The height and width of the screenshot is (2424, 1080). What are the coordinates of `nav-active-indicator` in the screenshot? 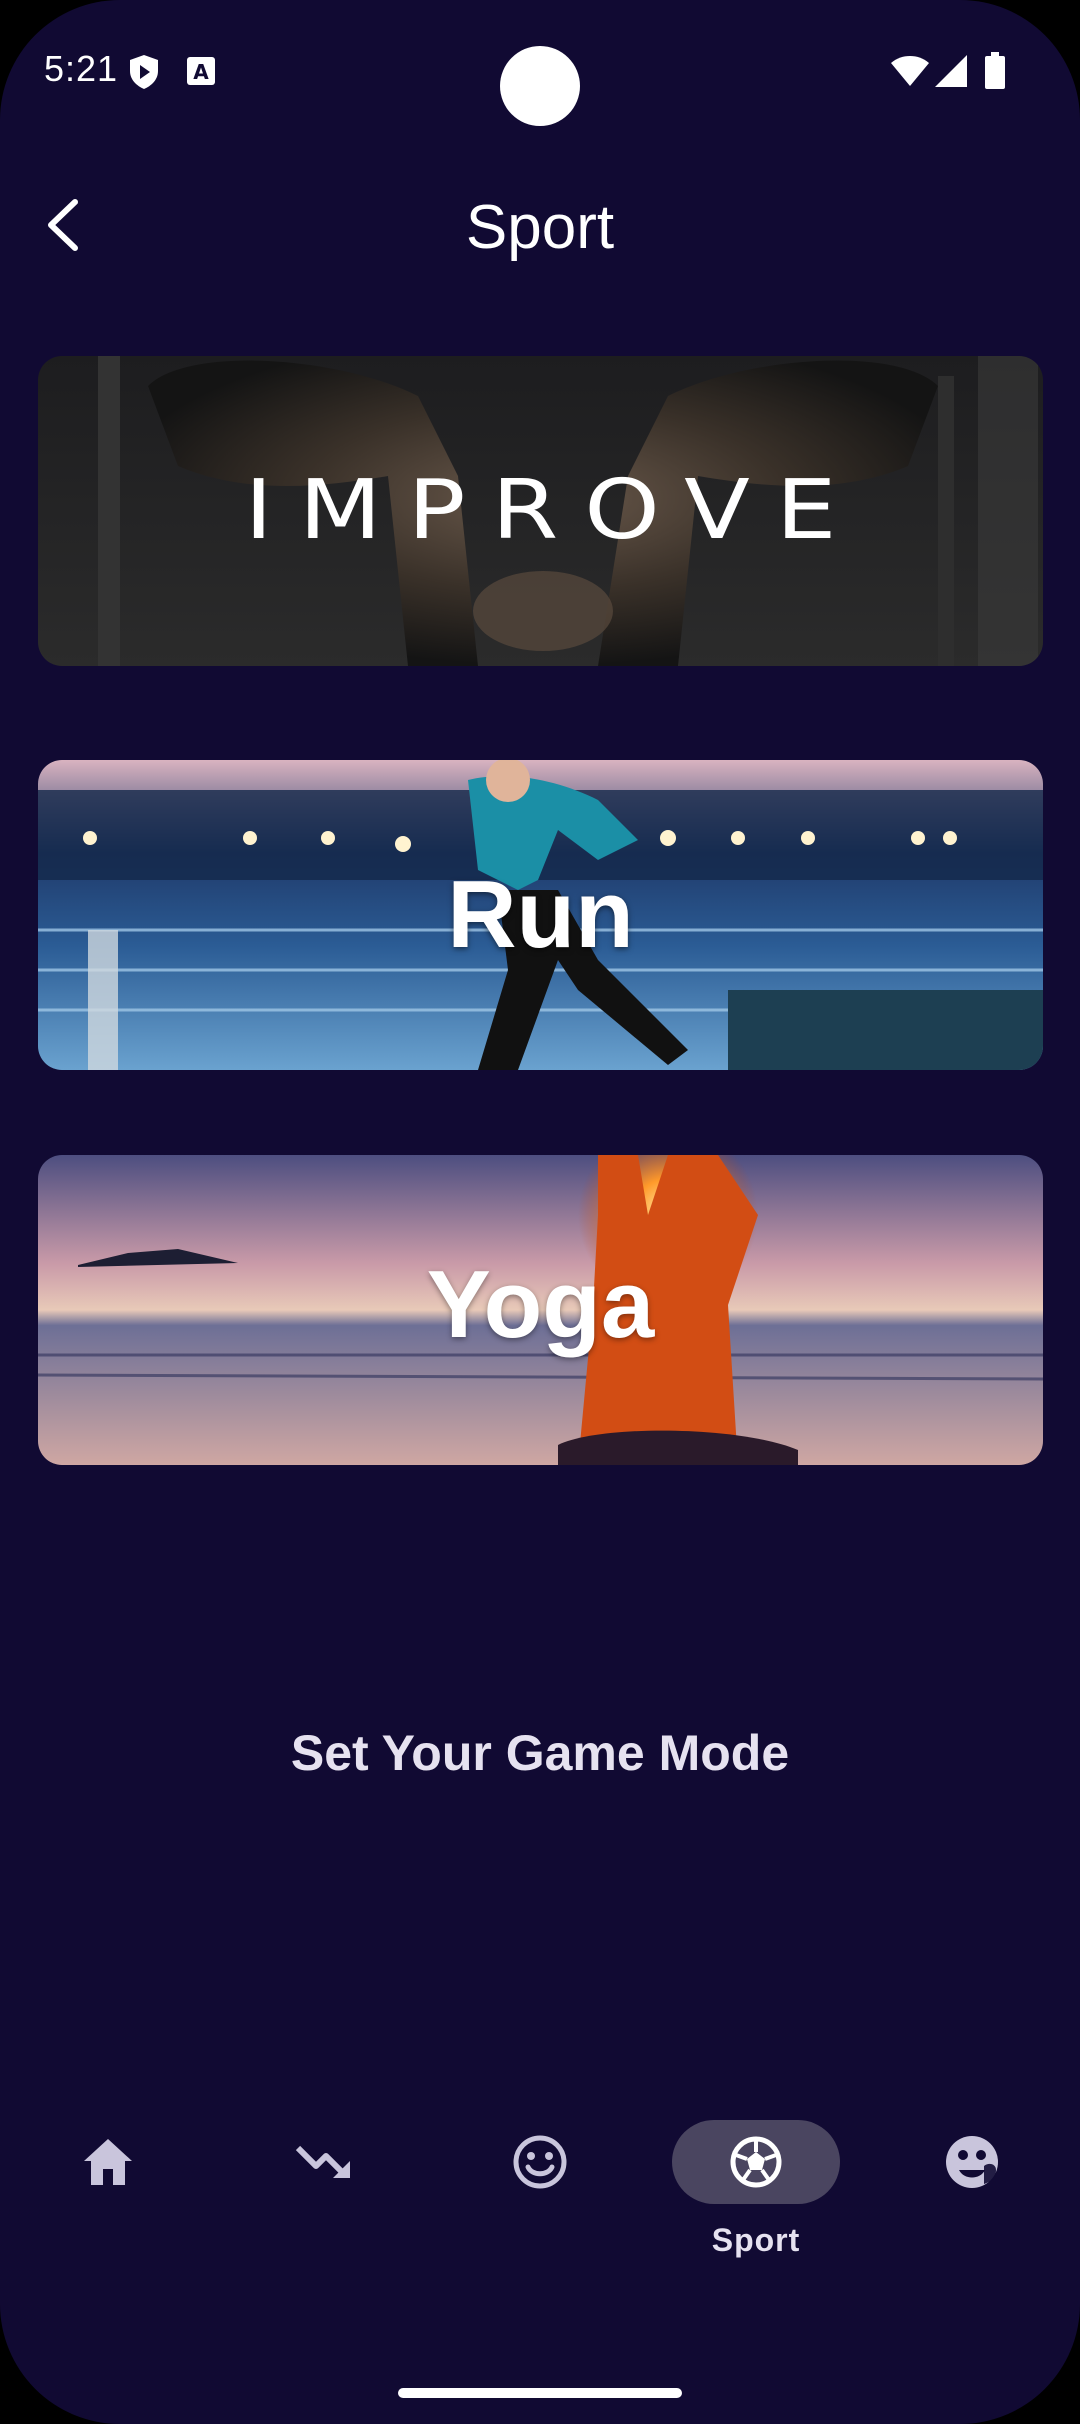 It's located at (756, 2162).